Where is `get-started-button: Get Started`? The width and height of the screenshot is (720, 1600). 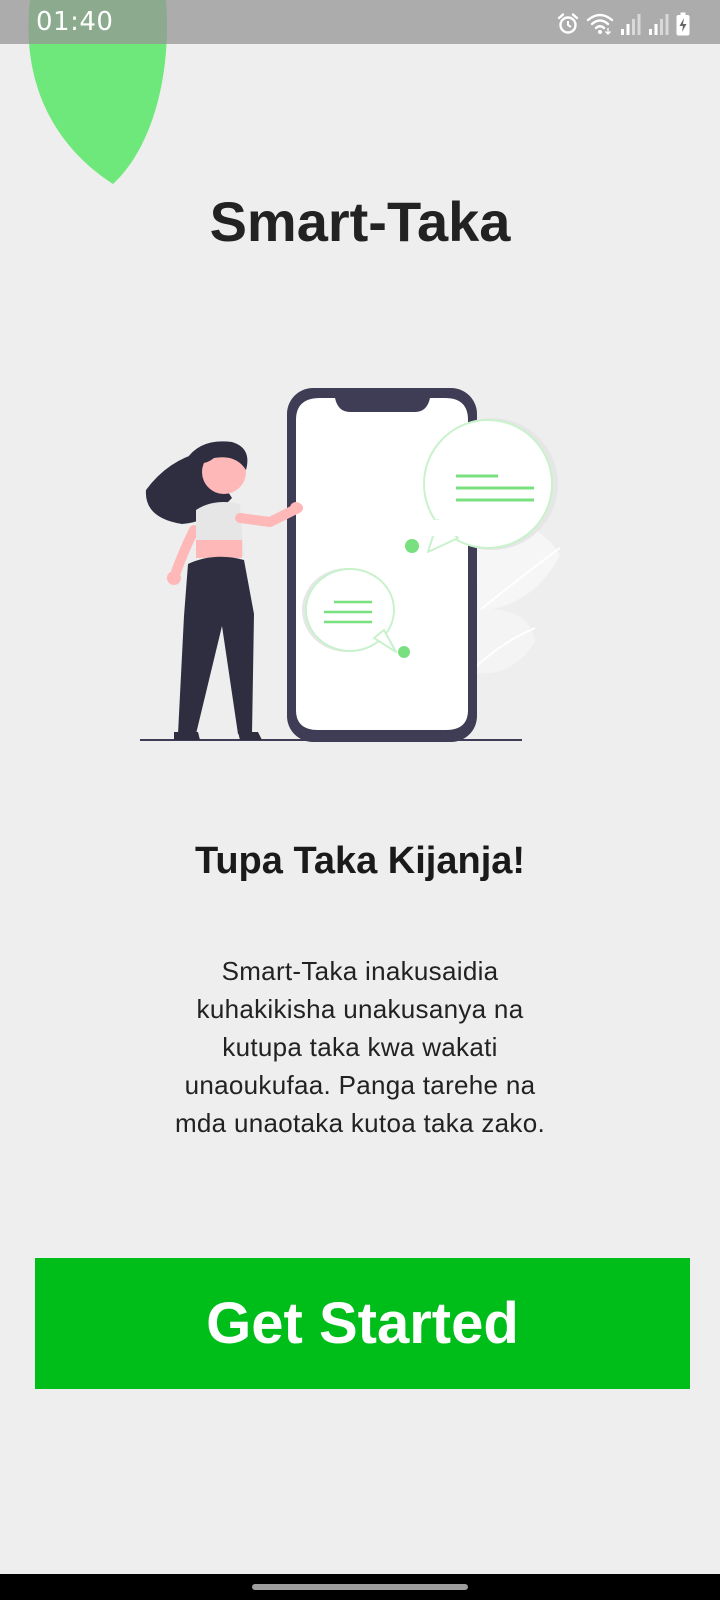
get-started-button: Get Started is located at coordinates (362, 1323).